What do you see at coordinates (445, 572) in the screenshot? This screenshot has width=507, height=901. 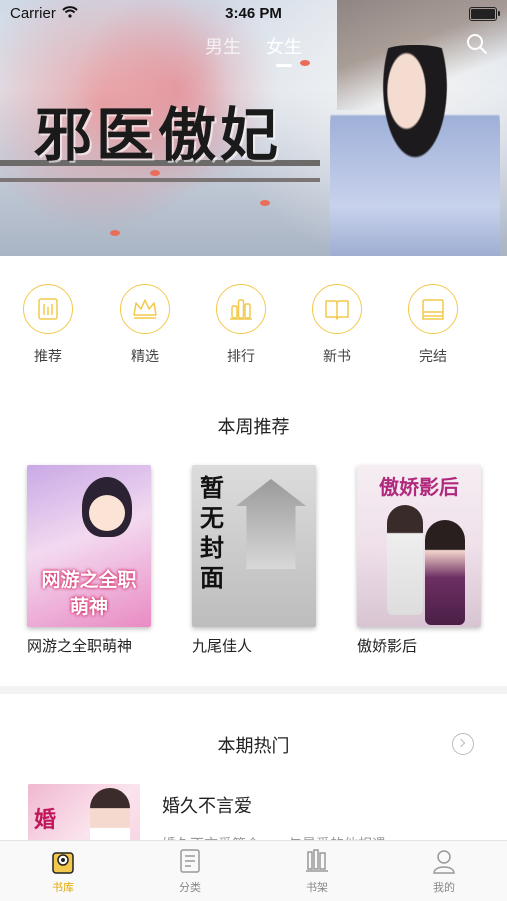 I see `cover-woman` at bounding box center [445, 572].